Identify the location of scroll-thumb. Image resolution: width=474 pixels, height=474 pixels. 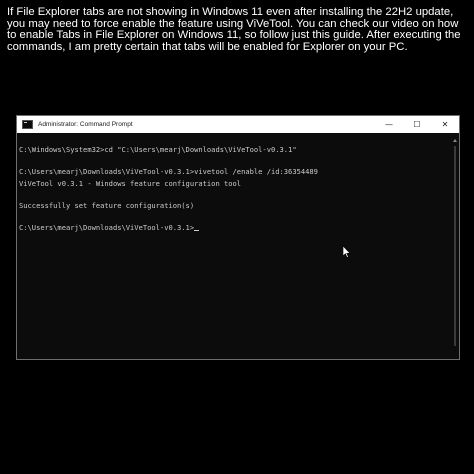
(455, 246).